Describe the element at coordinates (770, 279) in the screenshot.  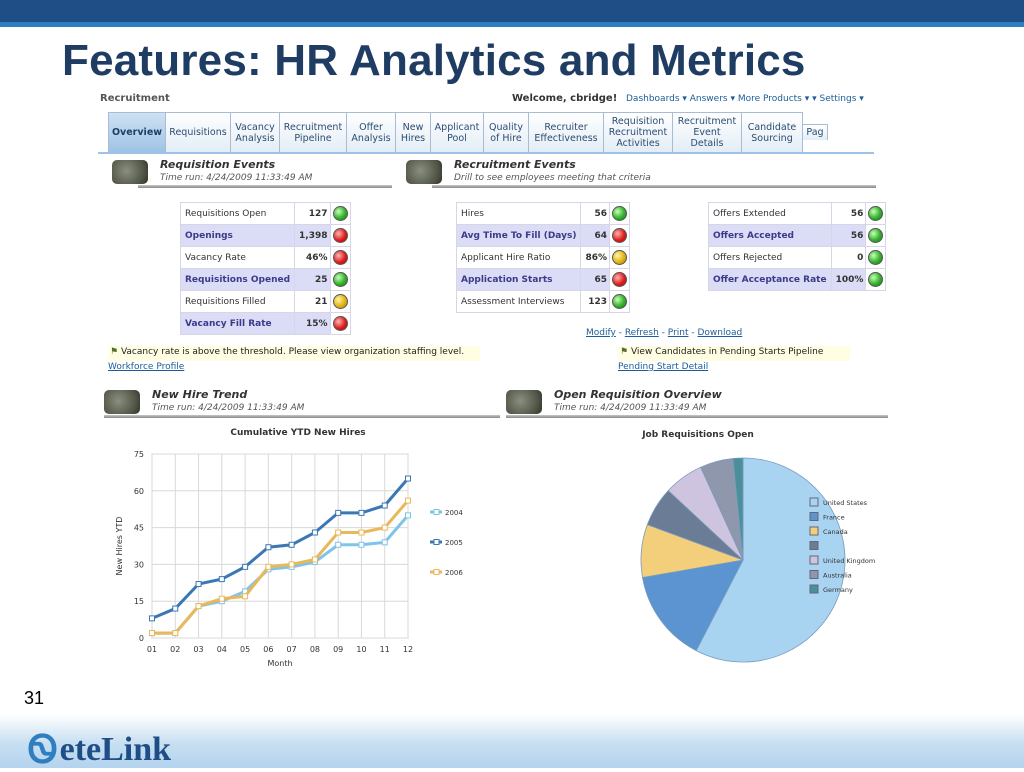
I see `metric-label: Offer Acceptance Rate` at that location.